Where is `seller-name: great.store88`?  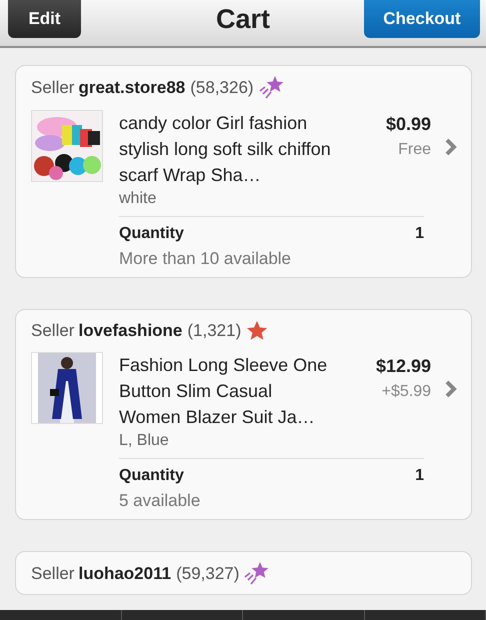 seller-name: great.store88 is located at coordinates (132, 88).